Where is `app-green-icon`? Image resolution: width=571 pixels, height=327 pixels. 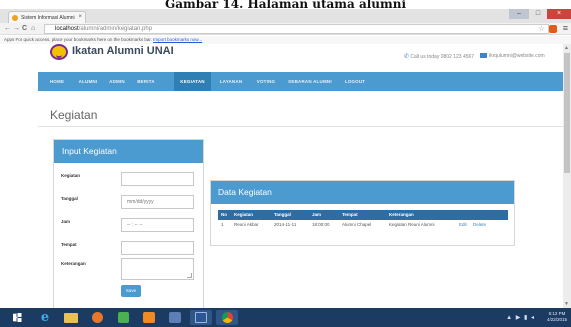
app-green-icon is located at coordinates (123, 317).